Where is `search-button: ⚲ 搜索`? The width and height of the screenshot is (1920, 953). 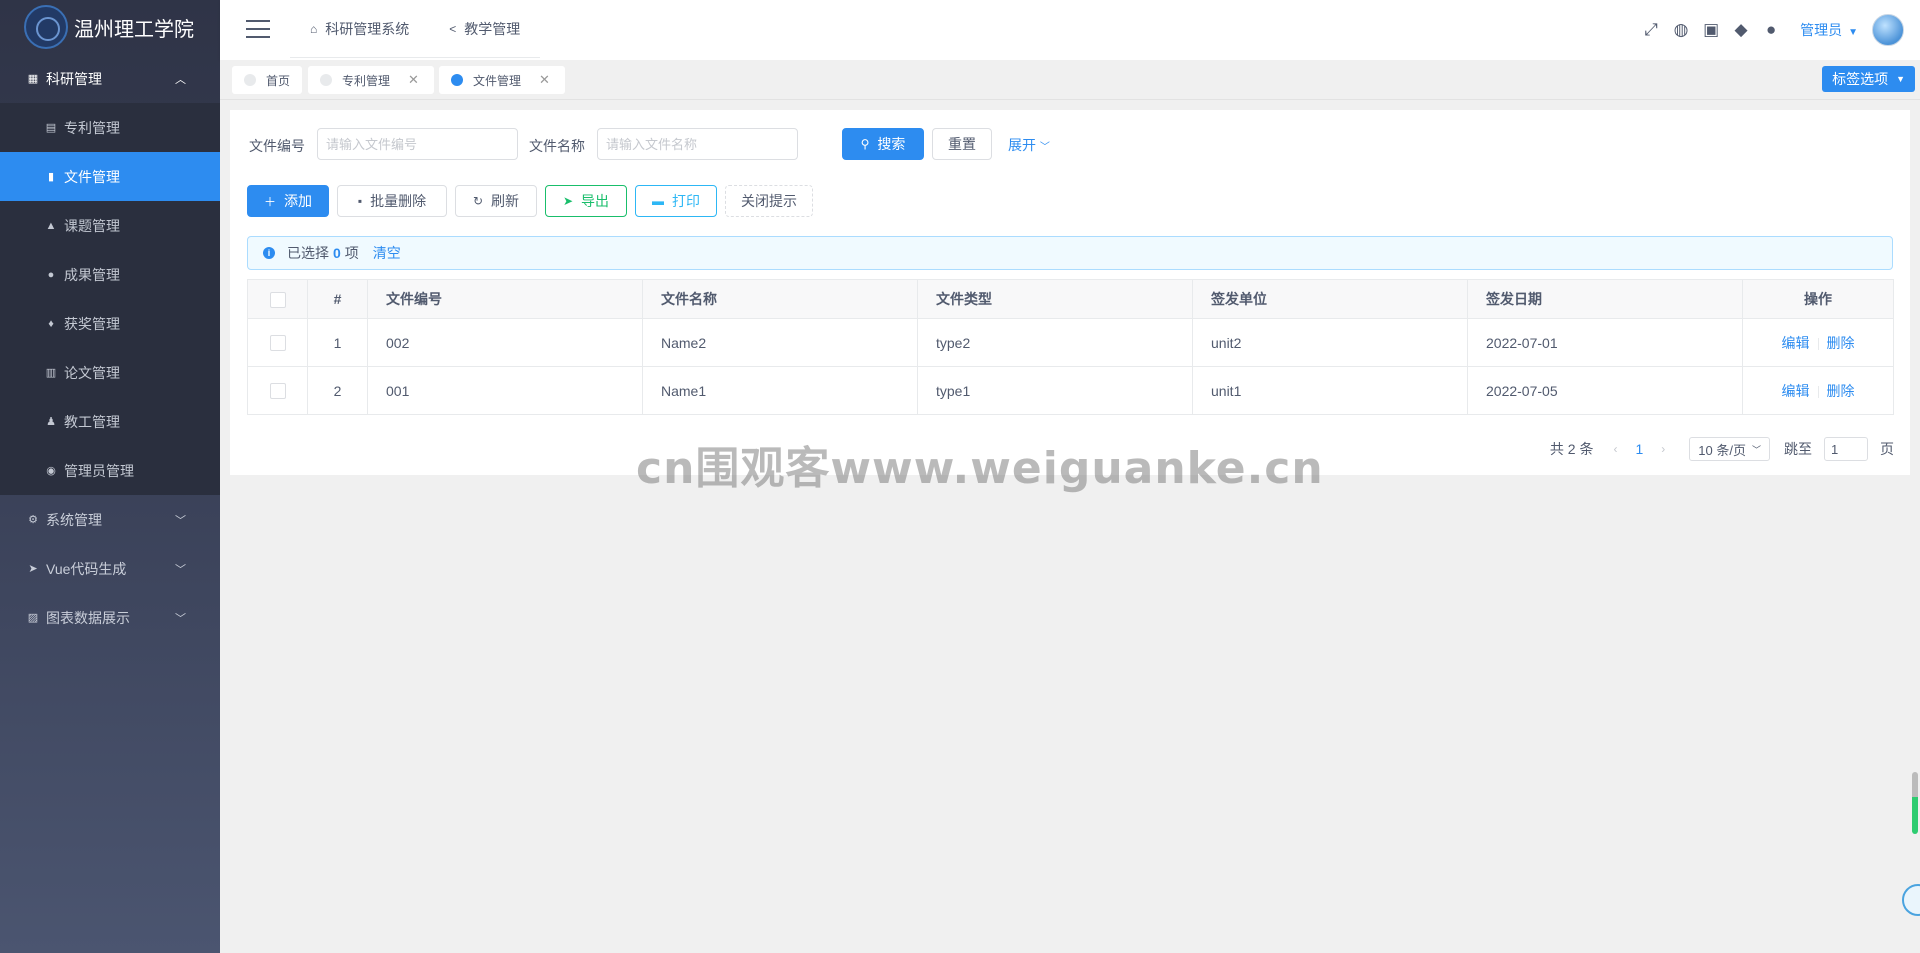 search-button: ⚲ 搜索 is located at coordinates (883, 144).